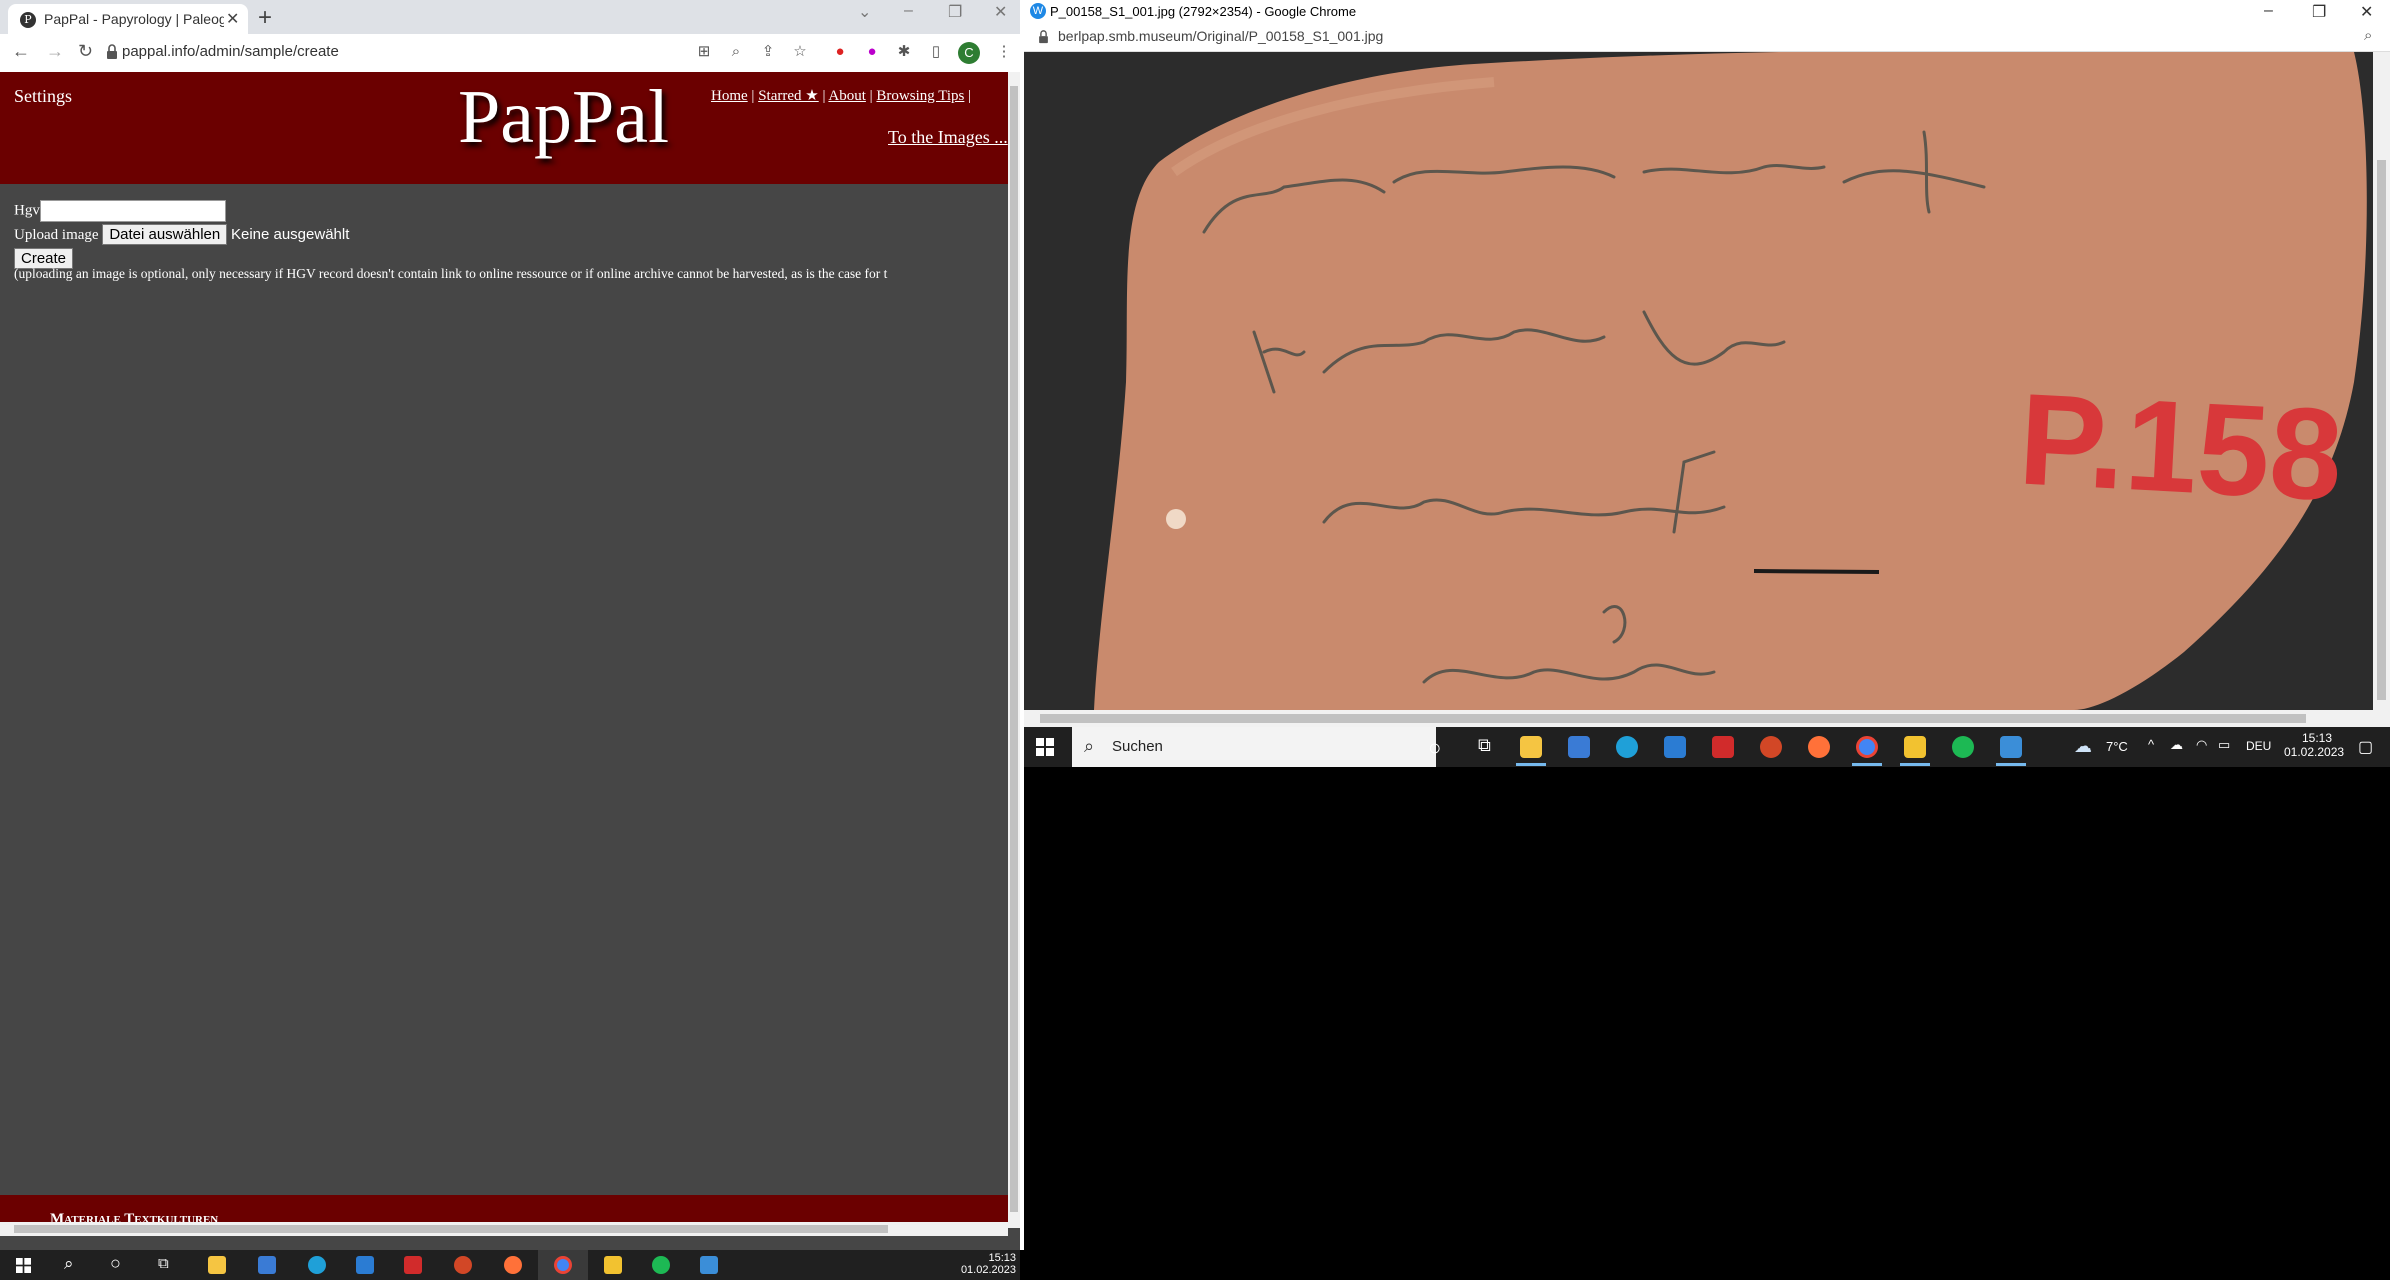 This screenshot has height=1280, width=2390. Describe the element at coordinates (2151, 744) in the screenshot. I see `show-hidden-icons-icon: ^` at that location.